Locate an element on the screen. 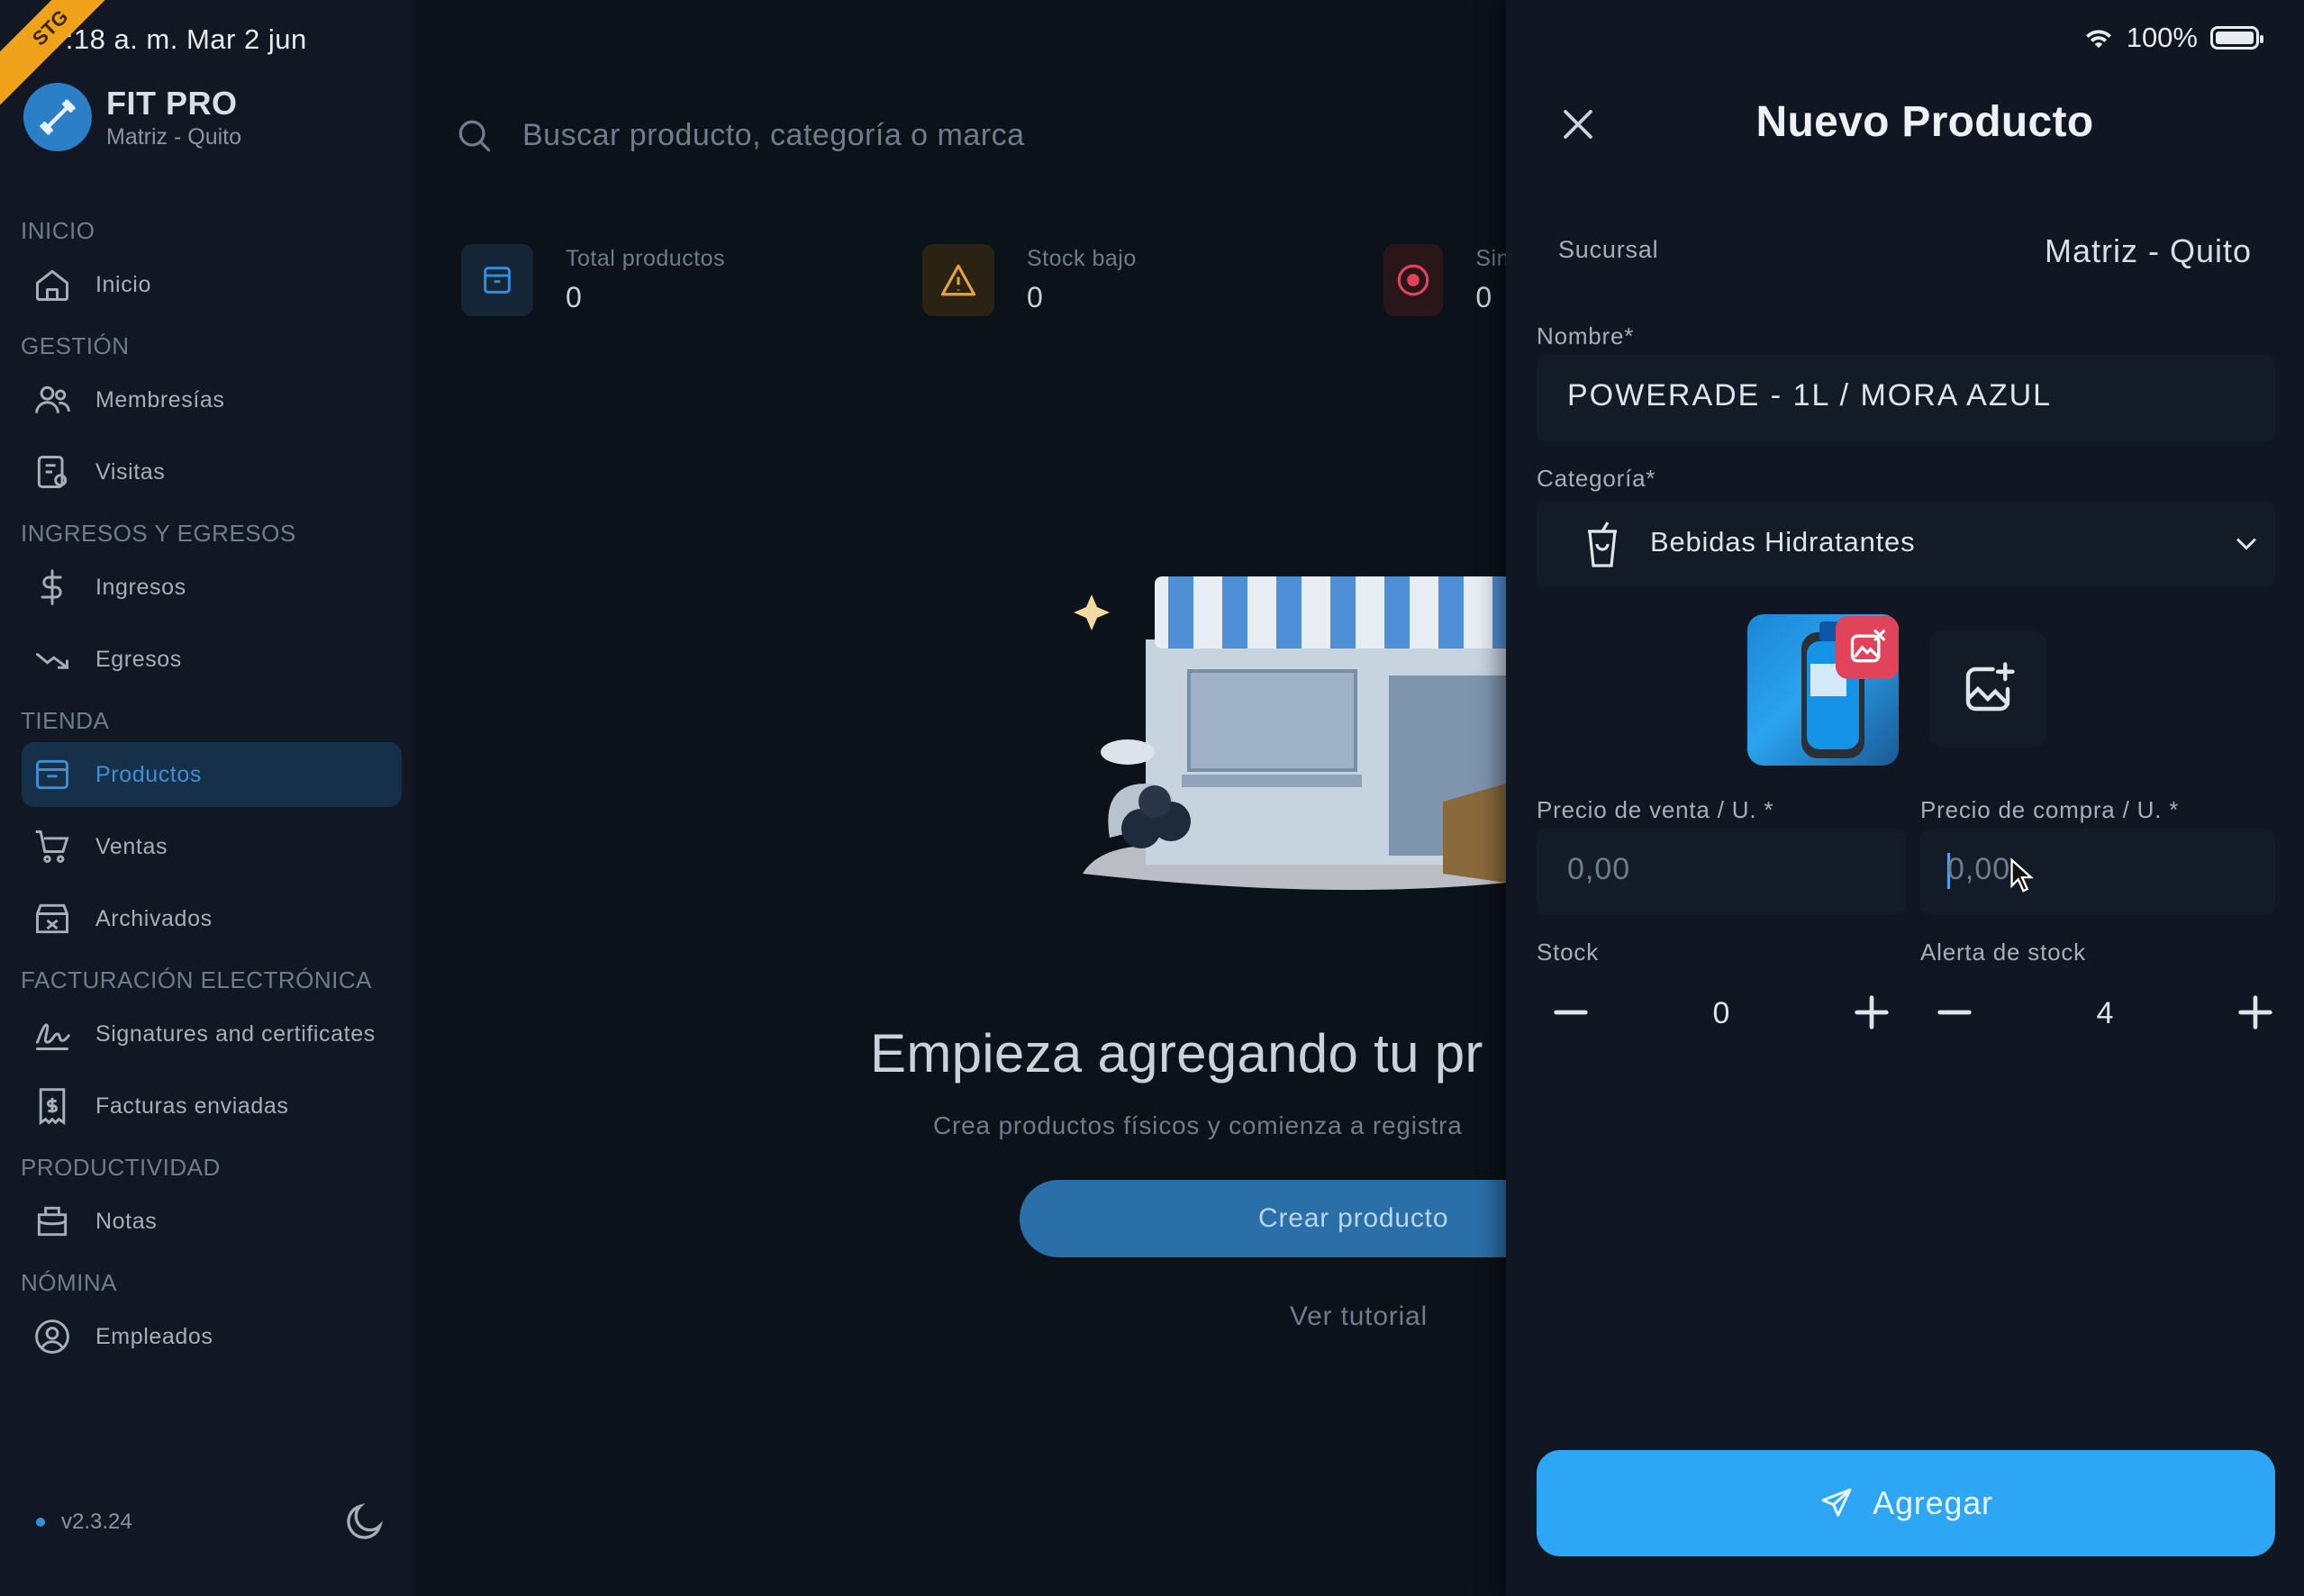 Image resolution: width=2304 pixels, height=1596 pixels. section-gestion: GESTIÓN is located at coordinates (75, 346).